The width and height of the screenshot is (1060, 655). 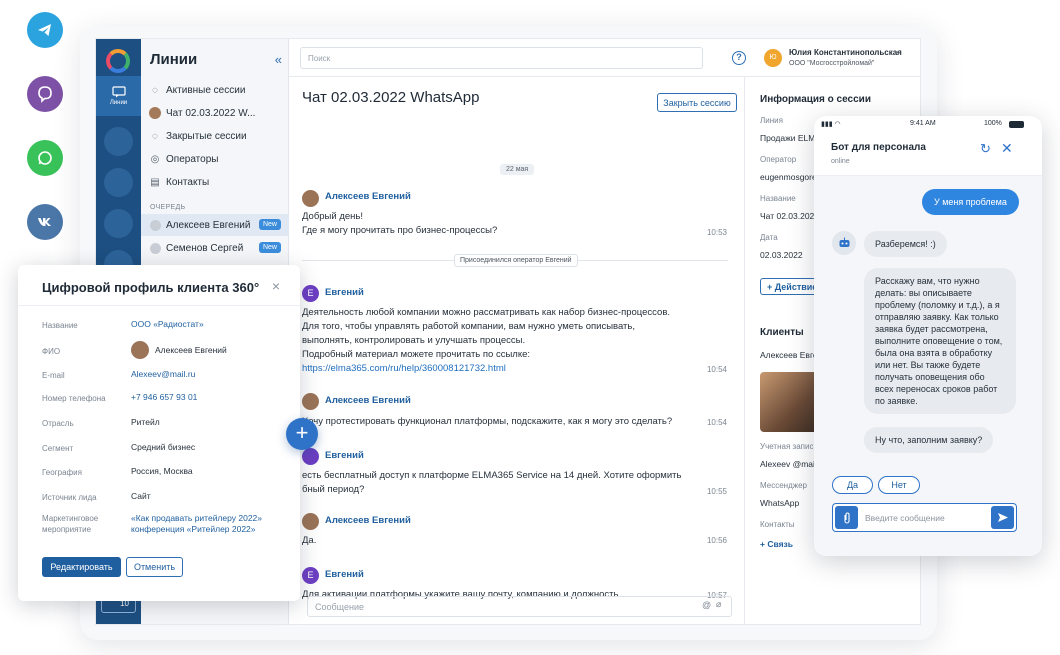 I want to click on field-value: Чат 02.03.202, so click(x=787, y=216).